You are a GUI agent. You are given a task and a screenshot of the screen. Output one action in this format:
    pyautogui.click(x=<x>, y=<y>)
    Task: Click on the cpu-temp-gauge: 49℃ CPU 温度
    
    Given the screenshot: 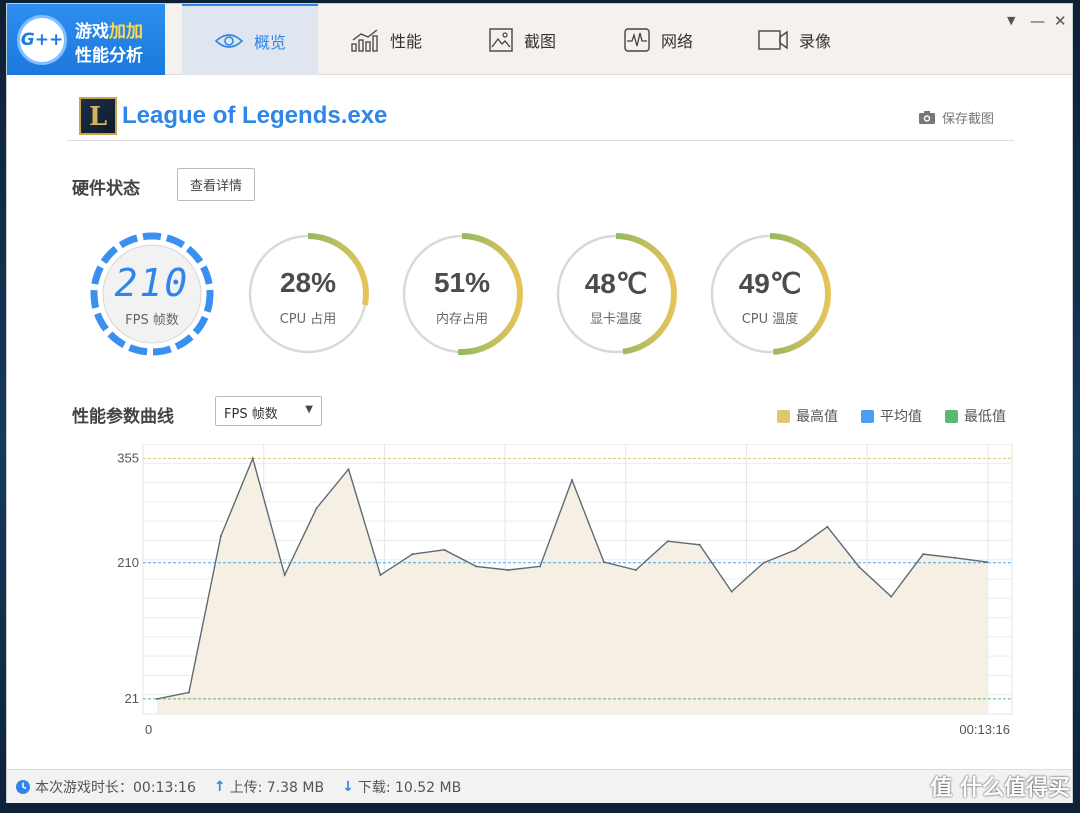 What is the action you would take?
    pyautogui.click(x=770, y=294)
    